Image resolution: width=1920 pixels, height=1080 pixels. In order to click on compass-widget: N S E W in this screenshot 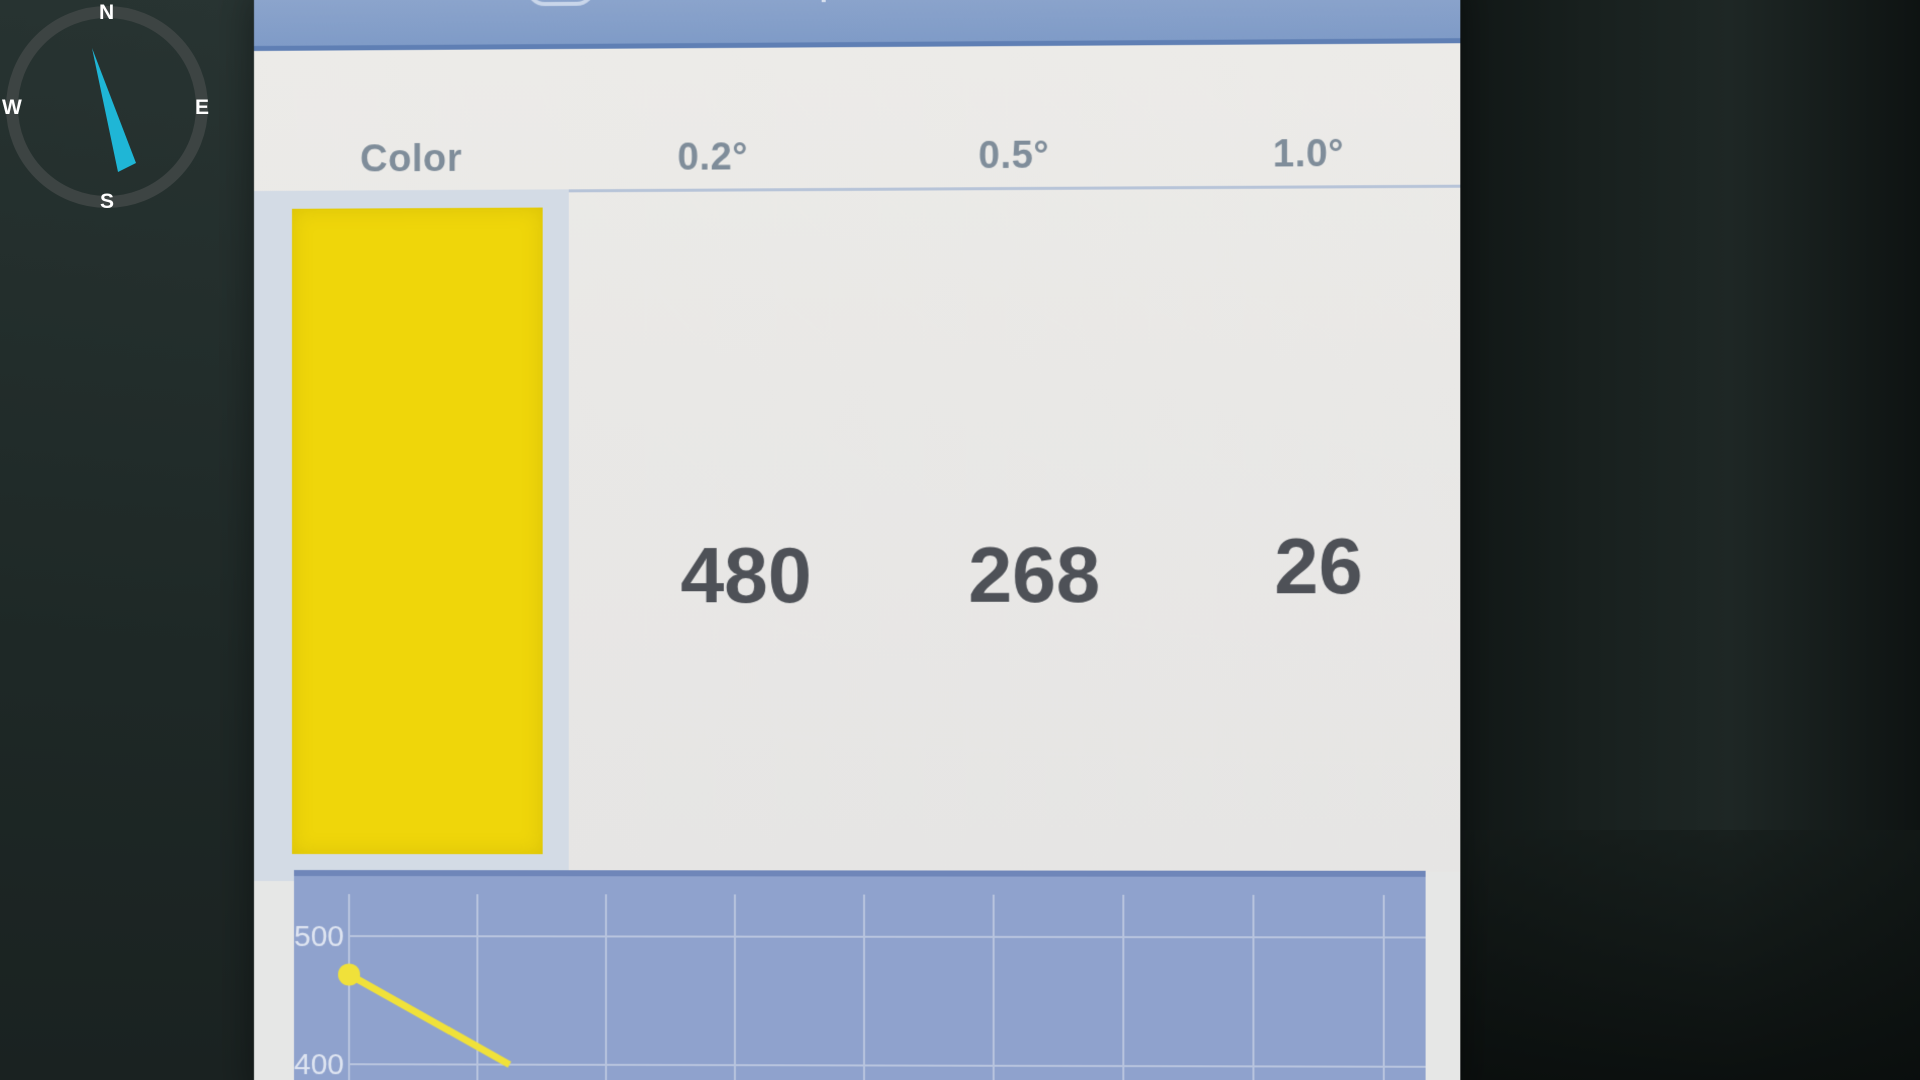, I will do `click(107, 107)`.